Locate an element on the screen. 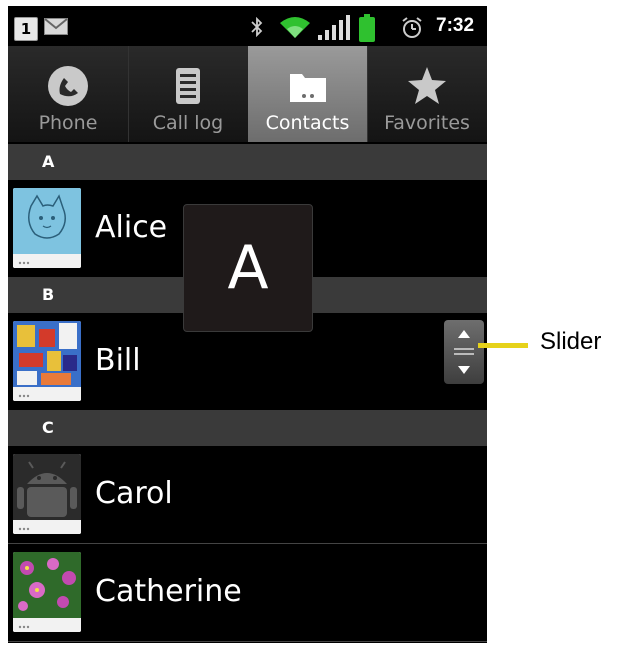  tab-favorites: Favorites is located at coordinates (427, 94).